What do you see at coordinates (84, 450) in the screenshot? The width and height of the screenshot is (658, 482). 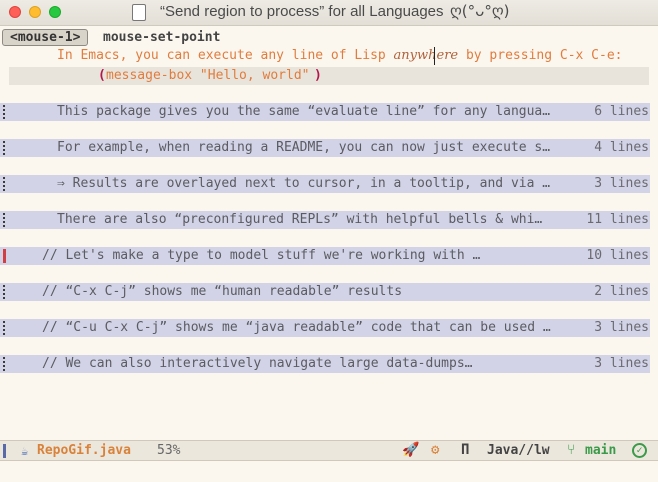 I see `buffer-name: RepoGif.java` at bounding box center [84, 450].